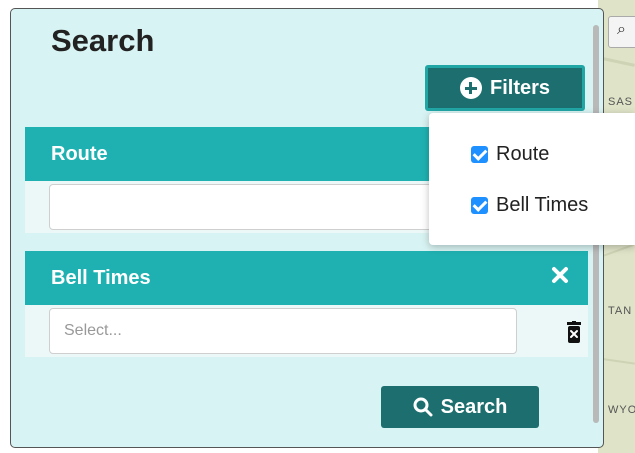 This screenshot has width=635, height=453. I want to click on plus-circle-icon, so click(470, 88).